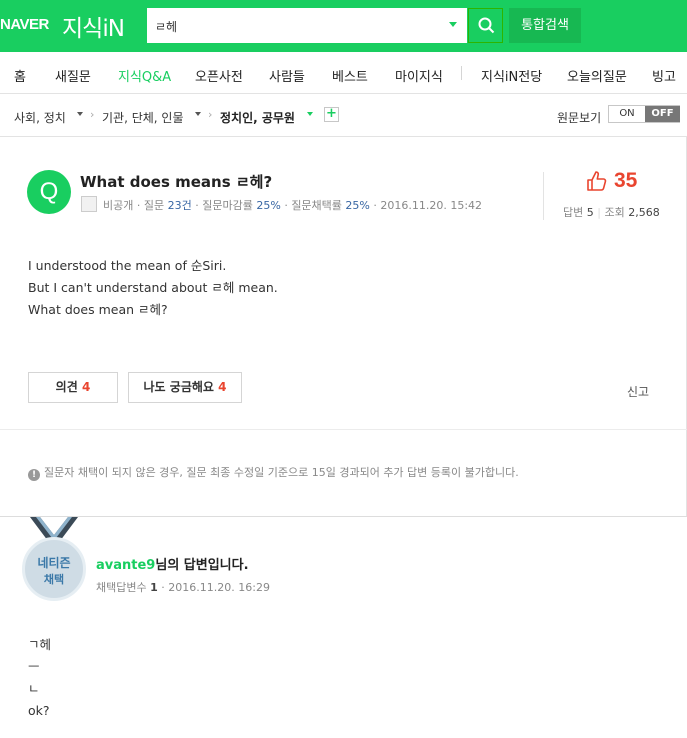 The height and width of the screenshot is (738, 687). Describe the element at coordinates (644, 212) in the screenshot. I see `view-count: 2,568` at that location.